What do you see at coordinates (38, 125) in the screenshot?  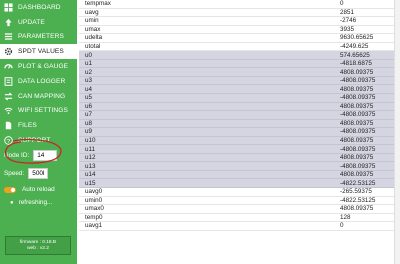 I see `nav-files: FILES` at bounding box center [38, 125].